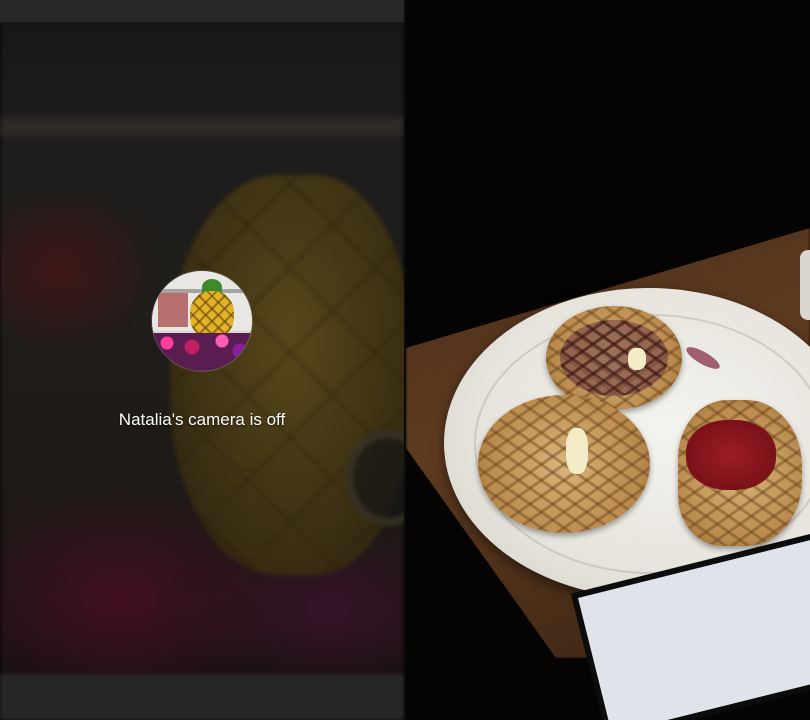 The image size is (810, 720). What do you see at coordinates (740, 473) in the screenshot?
I see `video-waffle-jam` at bounding box center [740, 473].